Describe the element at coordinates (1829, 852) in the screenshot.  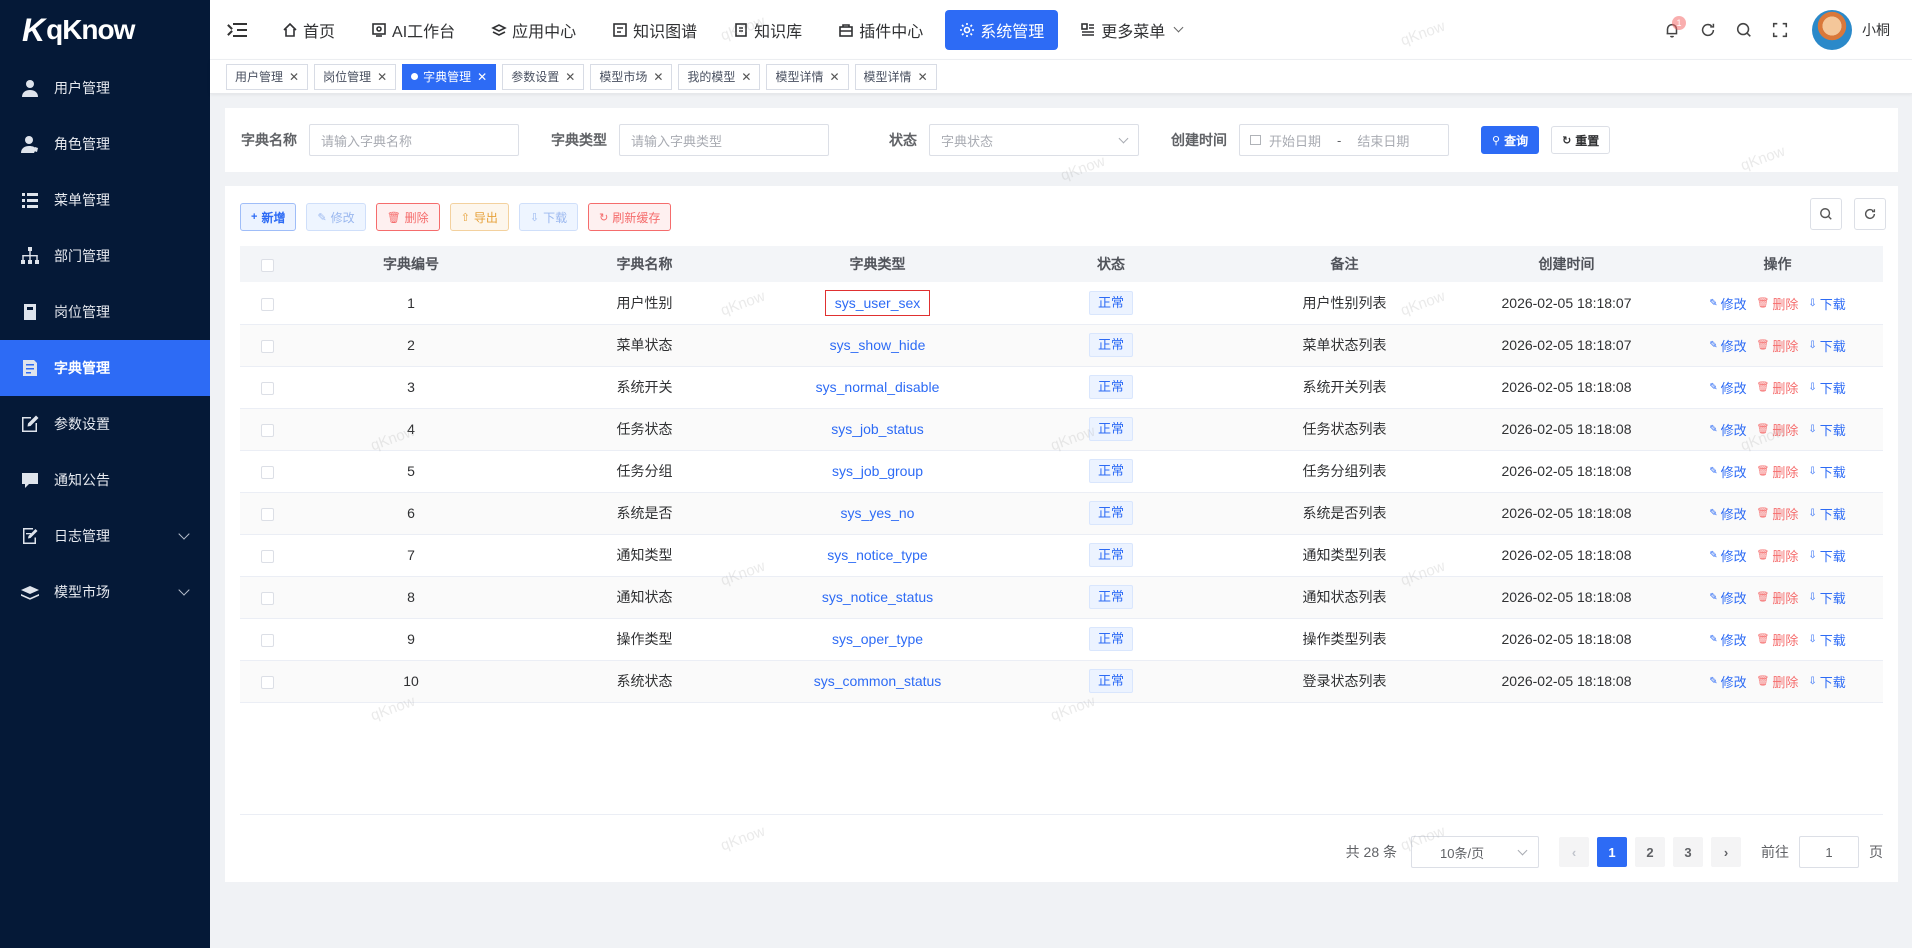
I see `goto-page-input: 1` at that location.